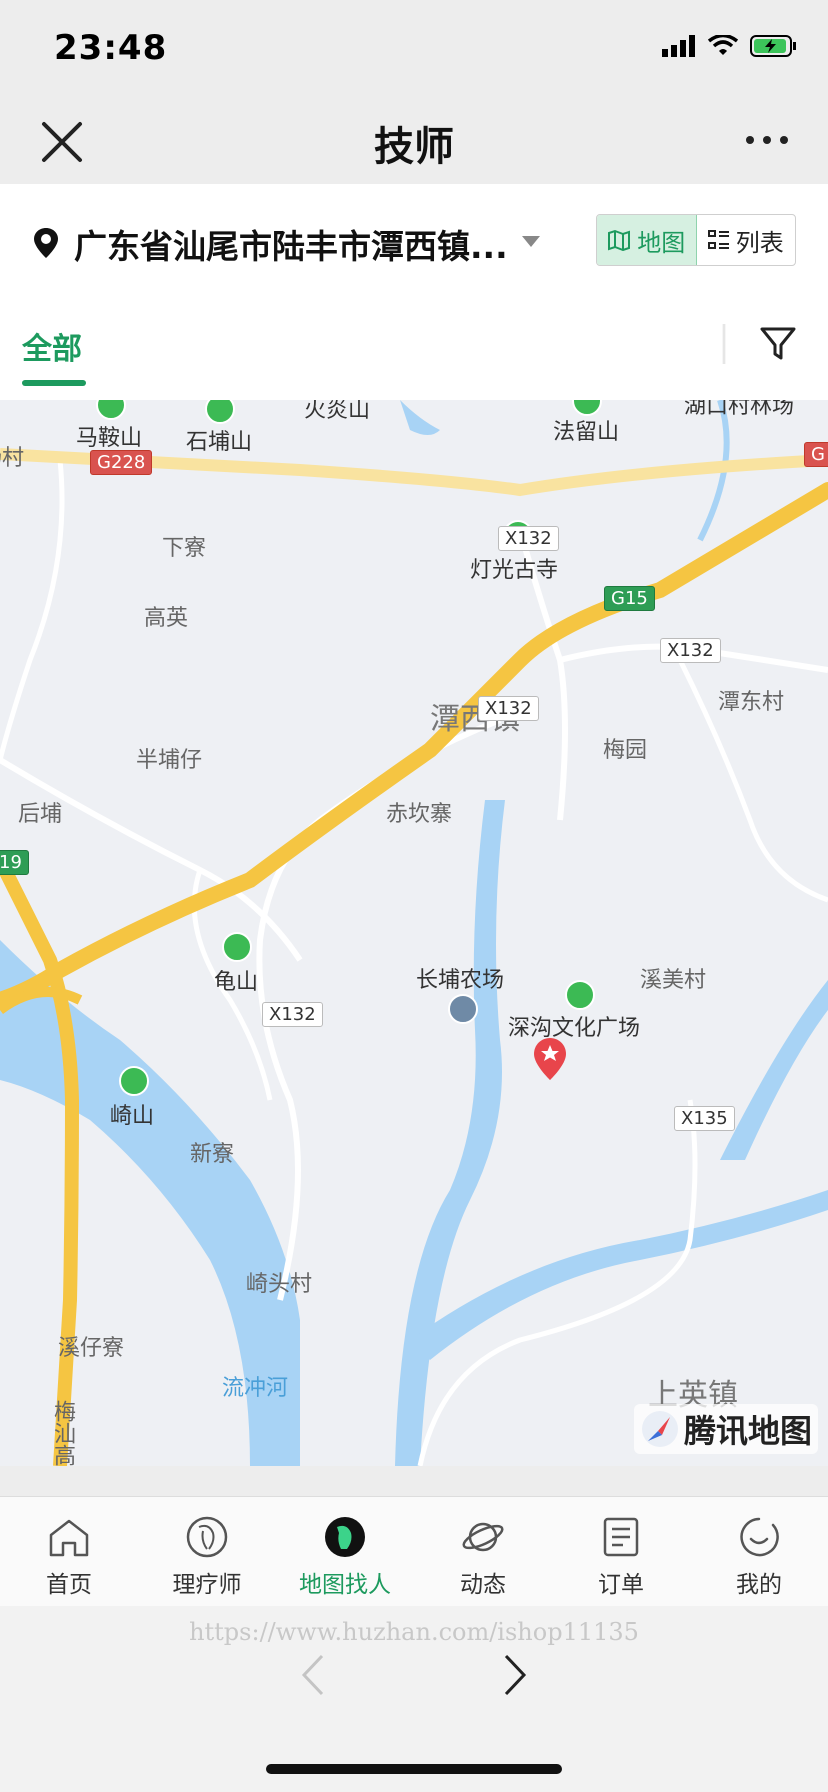 The height and width of the screenshot is (1792, 828). I want to click on filter-icon, so click(778, 344).